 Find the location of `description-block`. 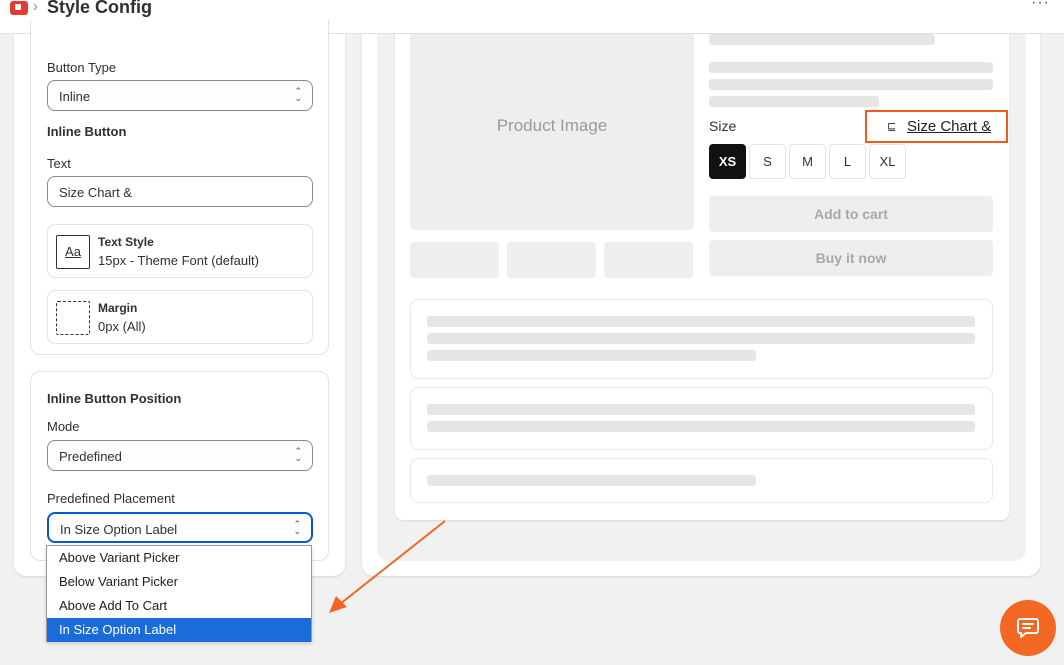

description-block is located at coordinates (701, 339).